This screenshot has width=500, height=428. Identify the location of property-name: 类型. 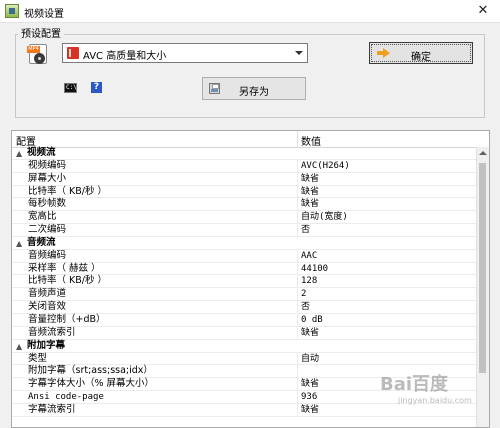
(38, 358).